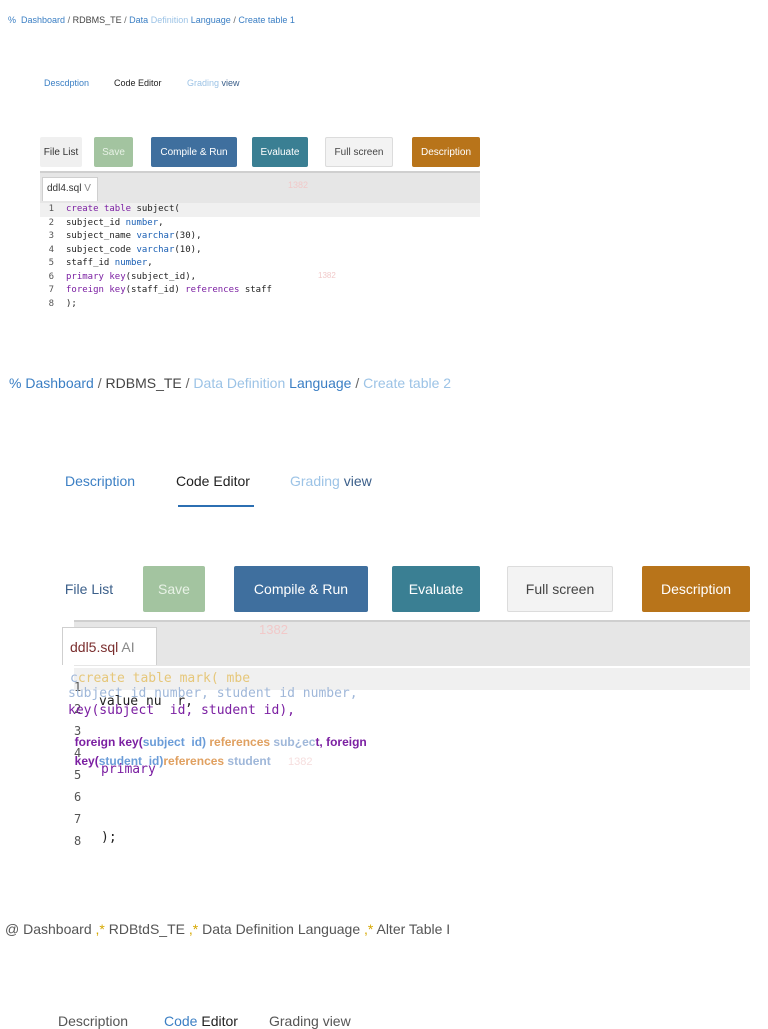  Describe the element at coordinates (266, 20) in the screenshot. I see `breadcrumb-page: Create table 1` at that location.